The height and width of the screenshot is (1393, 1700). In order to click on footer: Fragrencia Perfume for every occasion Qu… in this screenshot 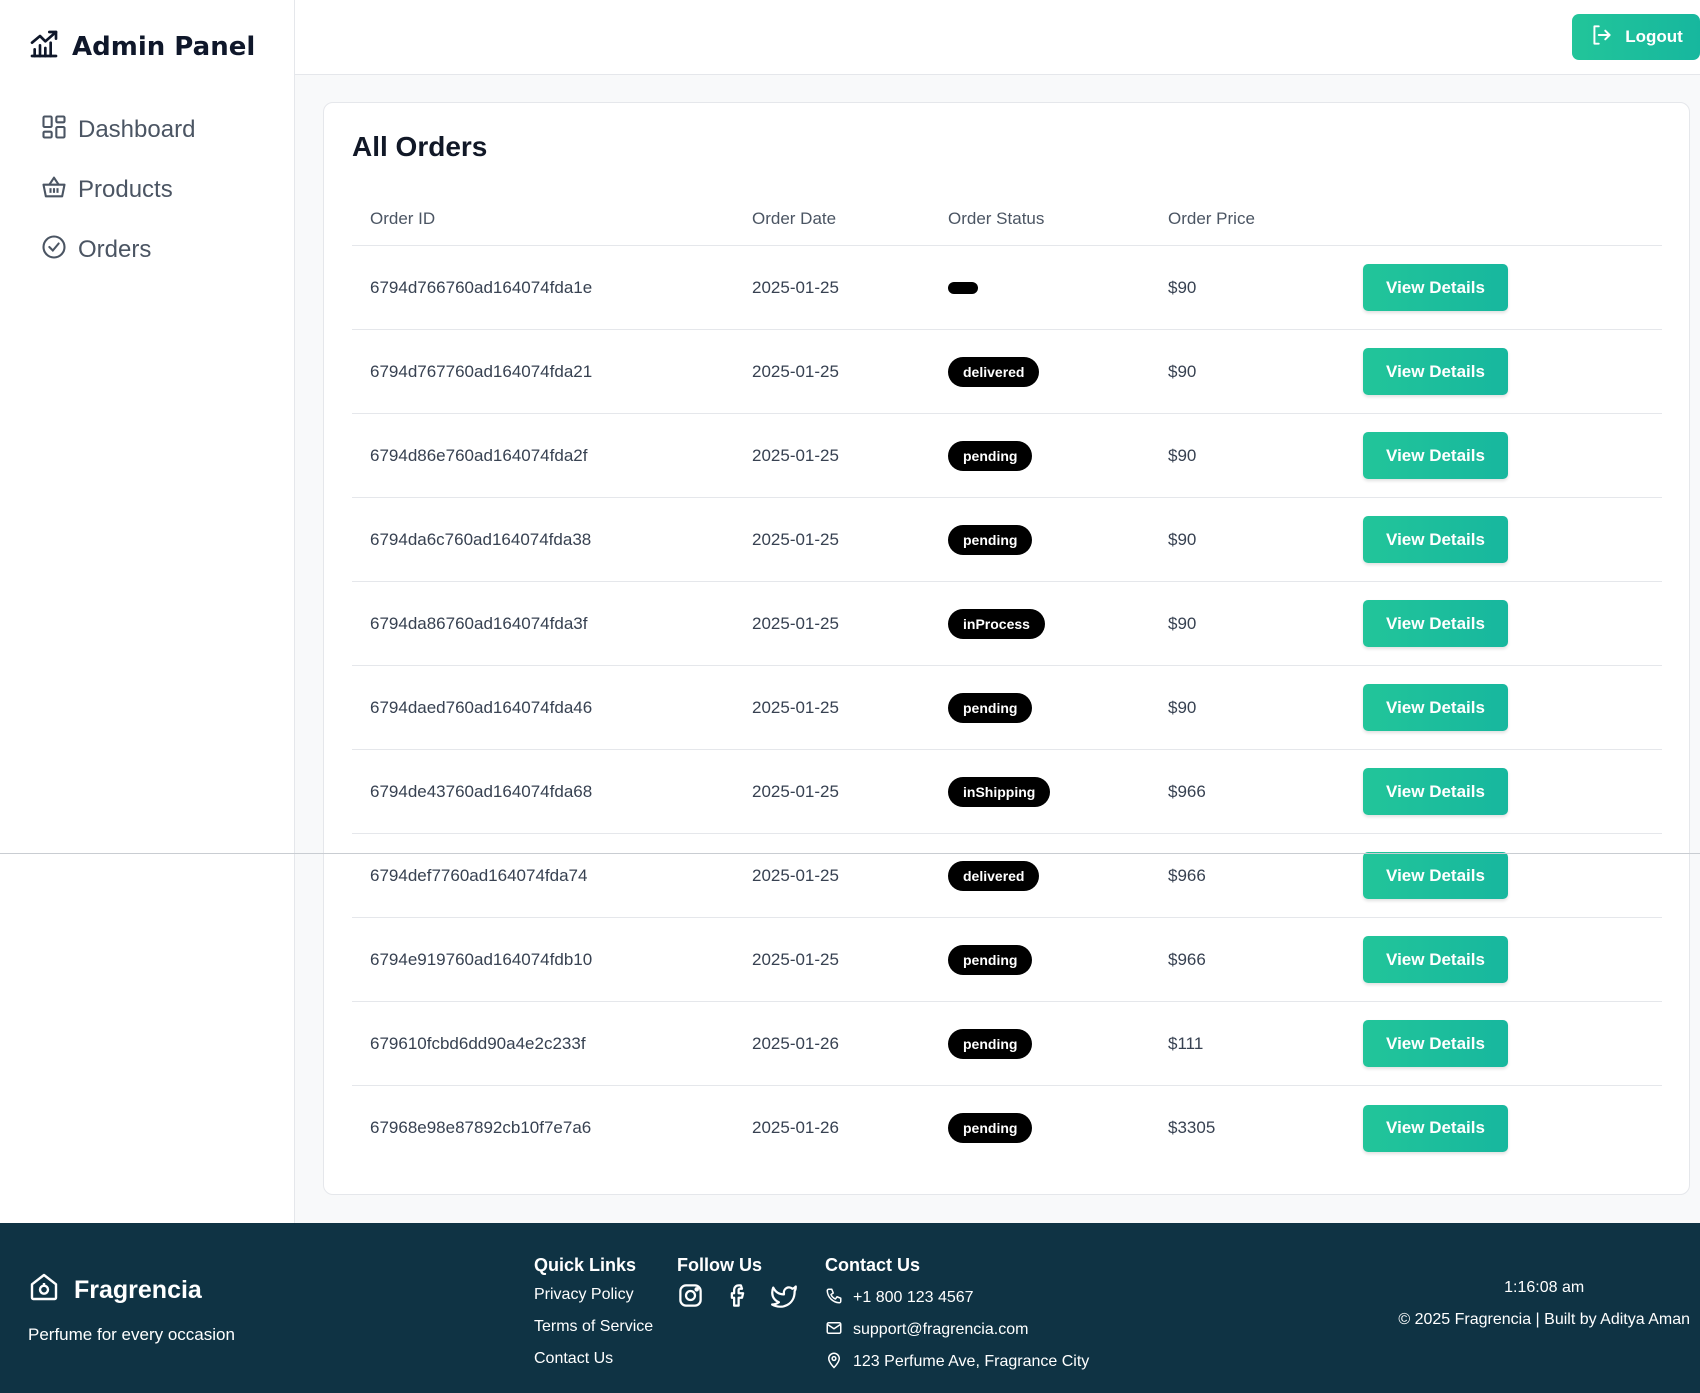, I will do `click(850, 1308)`.